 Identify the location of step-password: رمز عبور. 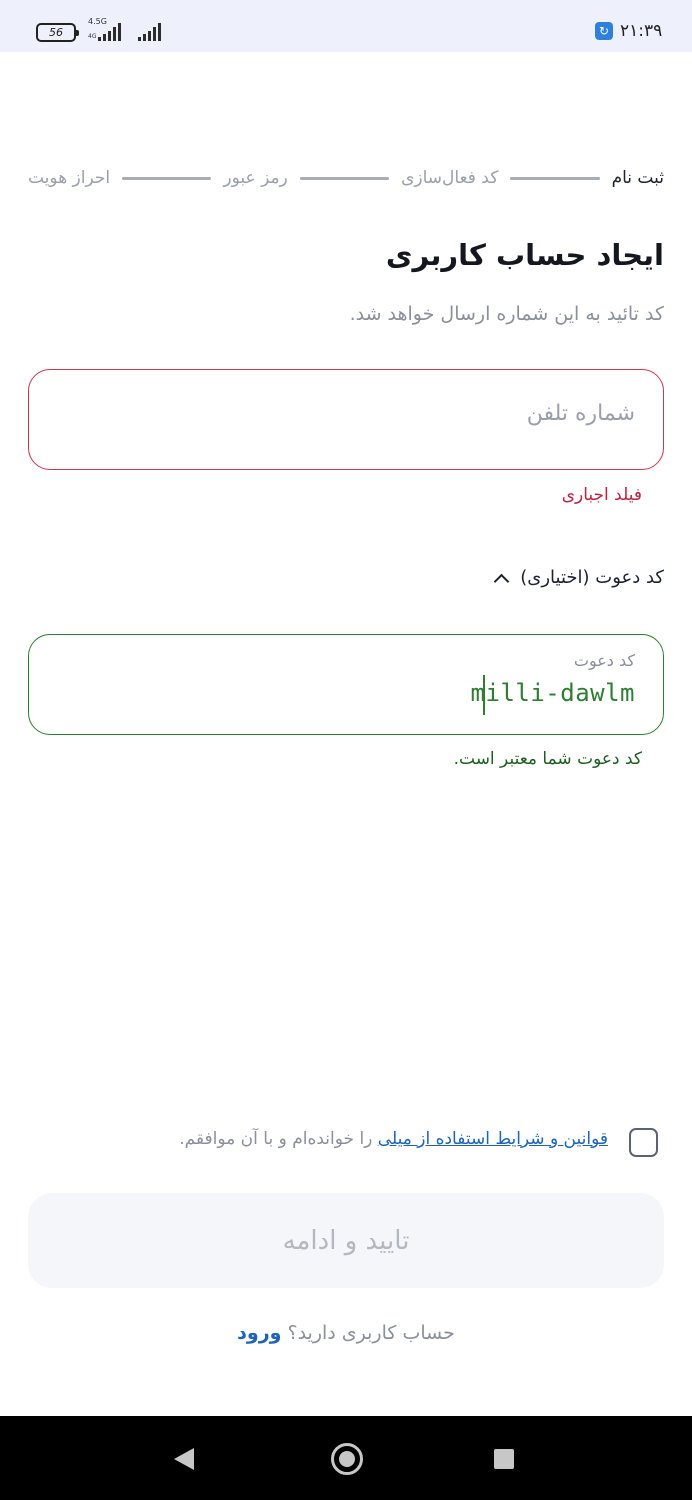
(255, 178).